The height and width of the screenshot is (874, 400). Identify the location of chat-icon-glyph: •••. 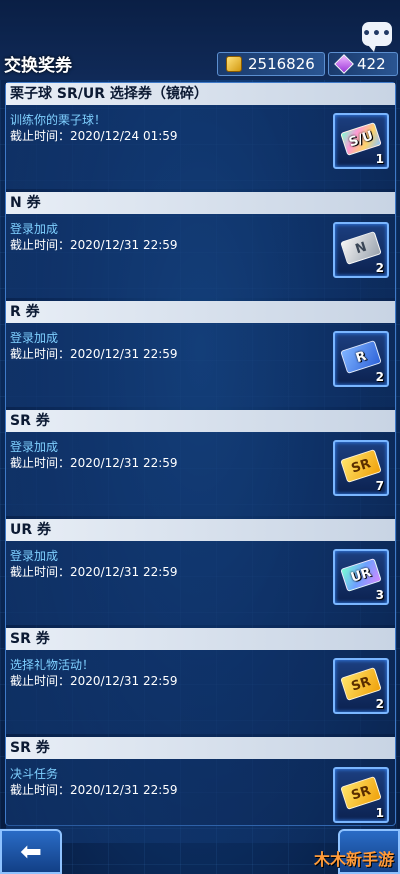
(377, 34).